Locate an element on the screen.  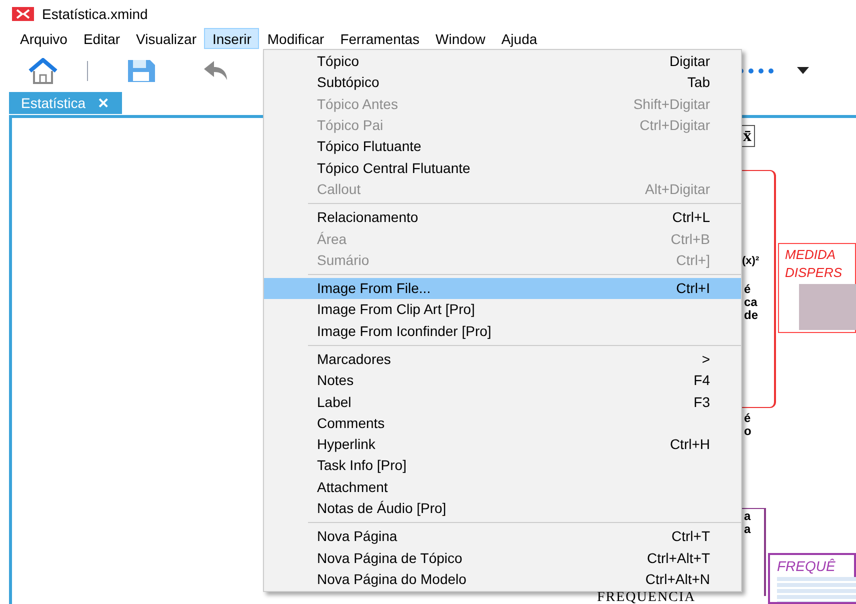
menu-item: Nova Página Ctrl+T is located at coordinates (502, 537).